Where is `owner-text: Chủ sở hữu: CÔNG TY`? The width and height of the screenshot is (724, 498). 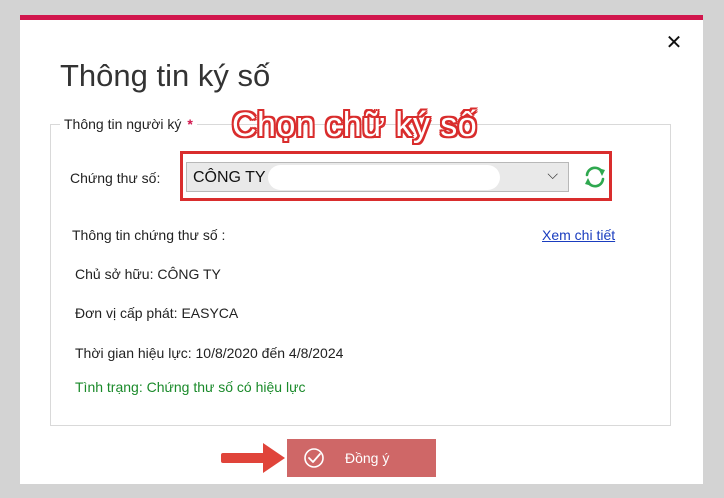
owner-text: Chủ sở hữu: CÔNG TY is located at coordinates (148, 274).